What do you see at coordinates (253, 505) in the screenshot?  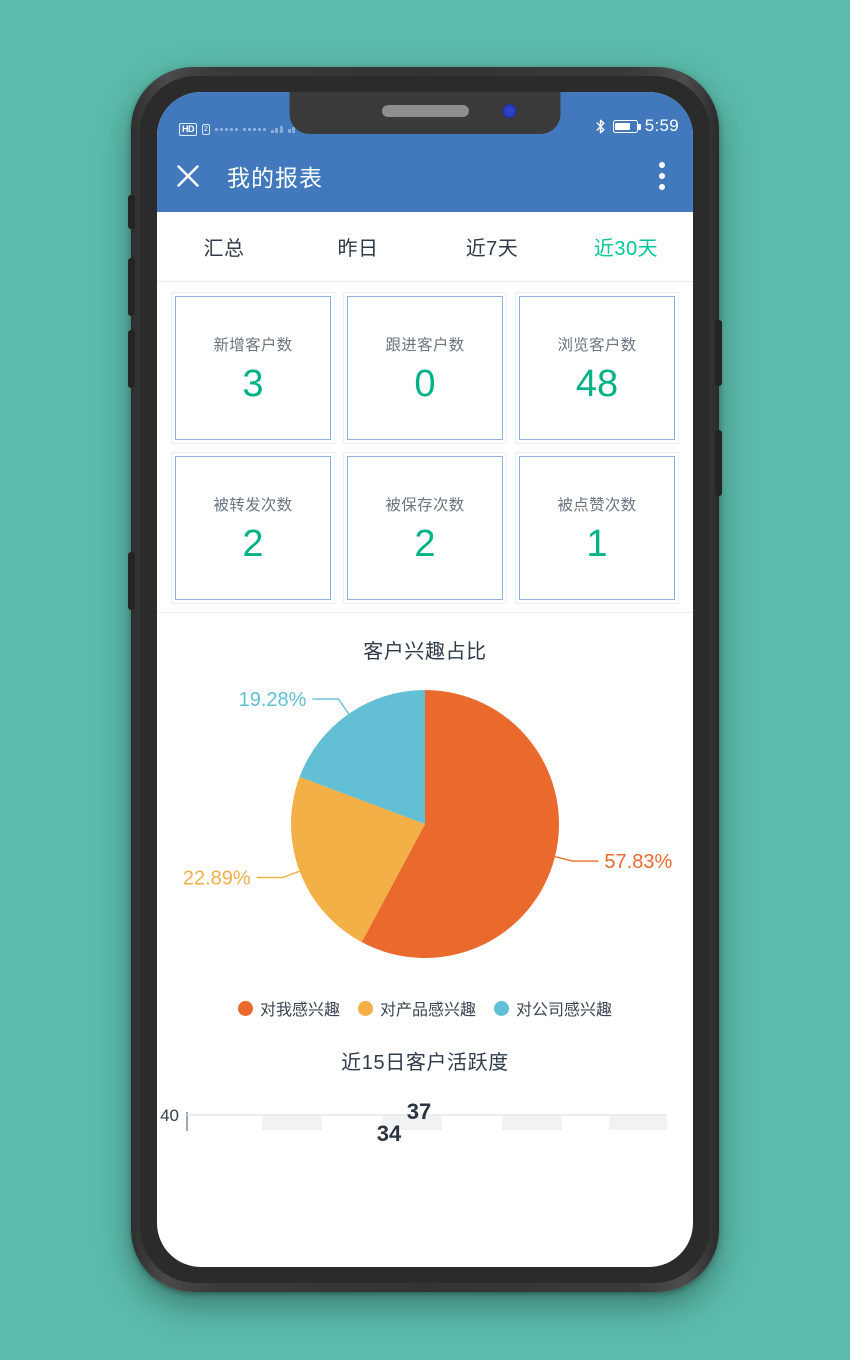 I see `stat-label: 被转发次数` at bounding box center [253, 505].